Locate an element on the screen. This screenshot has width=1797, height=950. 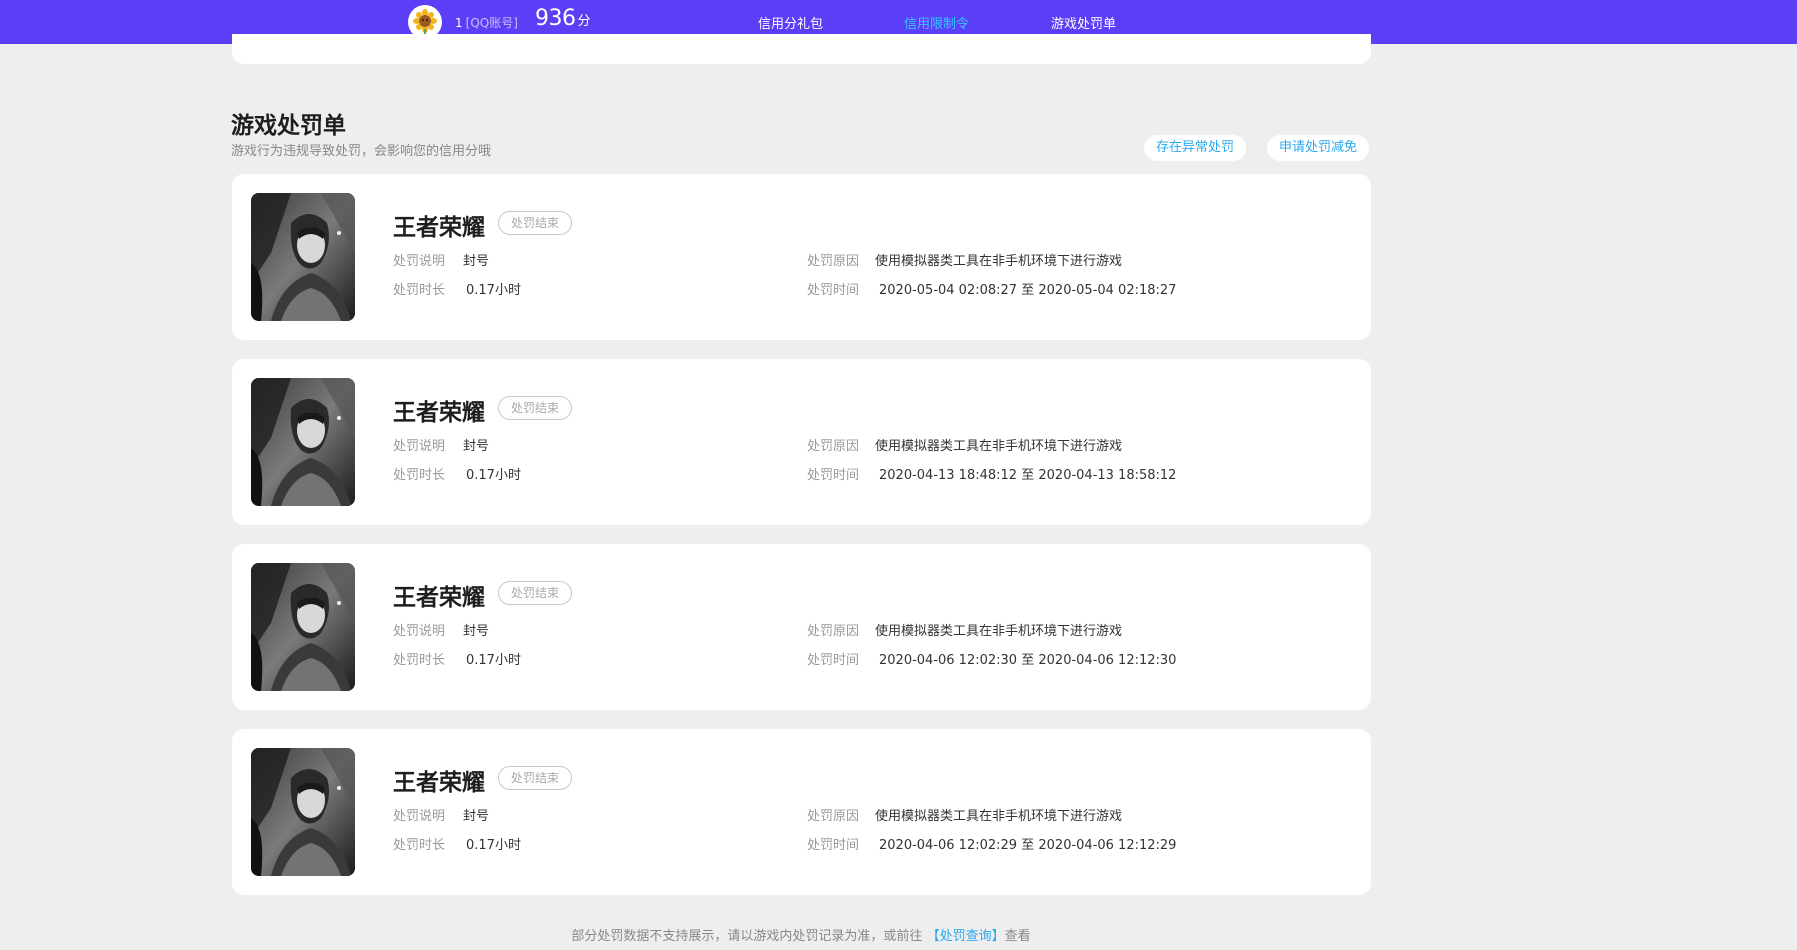
footer-text-end: 查看 is located at coordinates (1017, 936).